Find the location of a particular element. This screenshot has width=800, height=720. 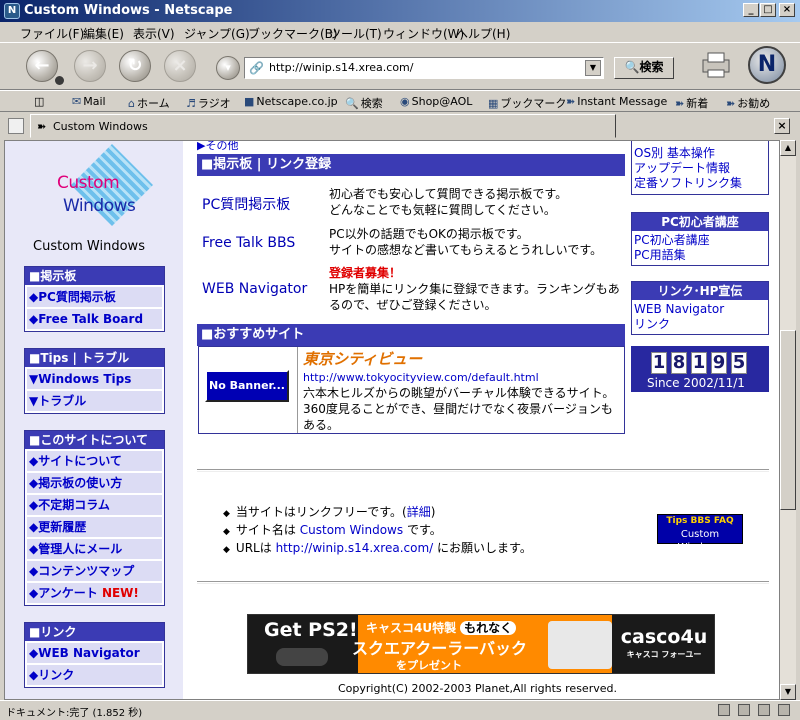

search-button-label: 検索 is located at coordinates (651, 67).